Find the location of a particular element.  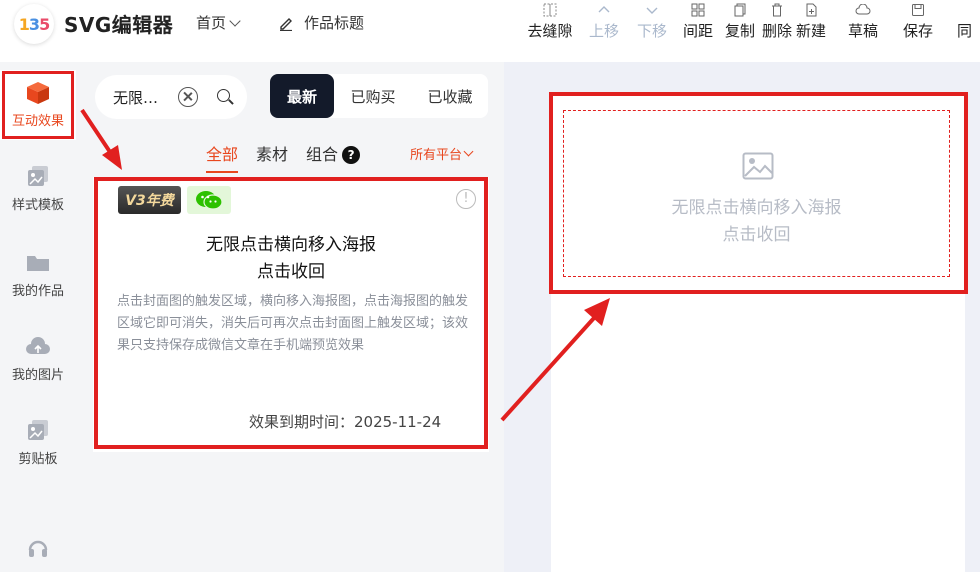

spacing-button: 间距 is located at coordinates (698, 20).